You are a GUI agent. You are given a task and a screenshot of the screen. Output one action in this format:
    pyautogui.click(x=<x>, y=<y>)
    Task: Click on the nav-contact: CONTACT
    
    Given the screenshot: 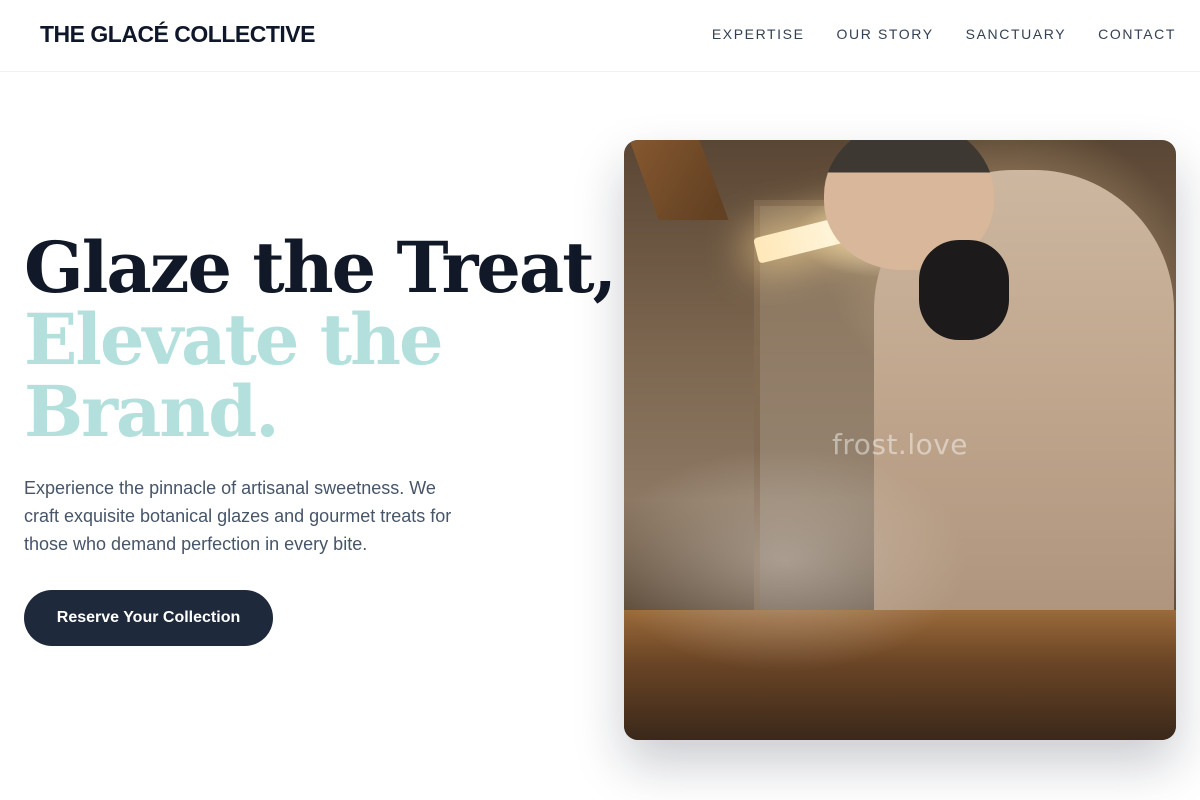 What is the action you would take?
    pyautogui.click(x=1137, y=34)
    